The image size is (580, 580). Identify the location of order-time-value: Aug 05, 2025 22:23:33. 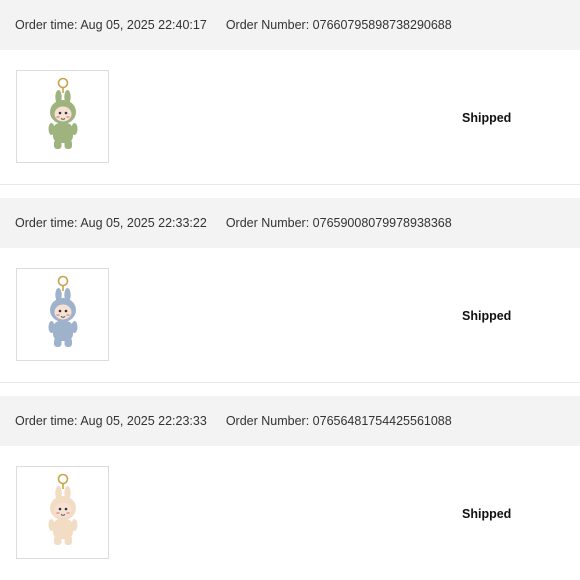
(143, 421).